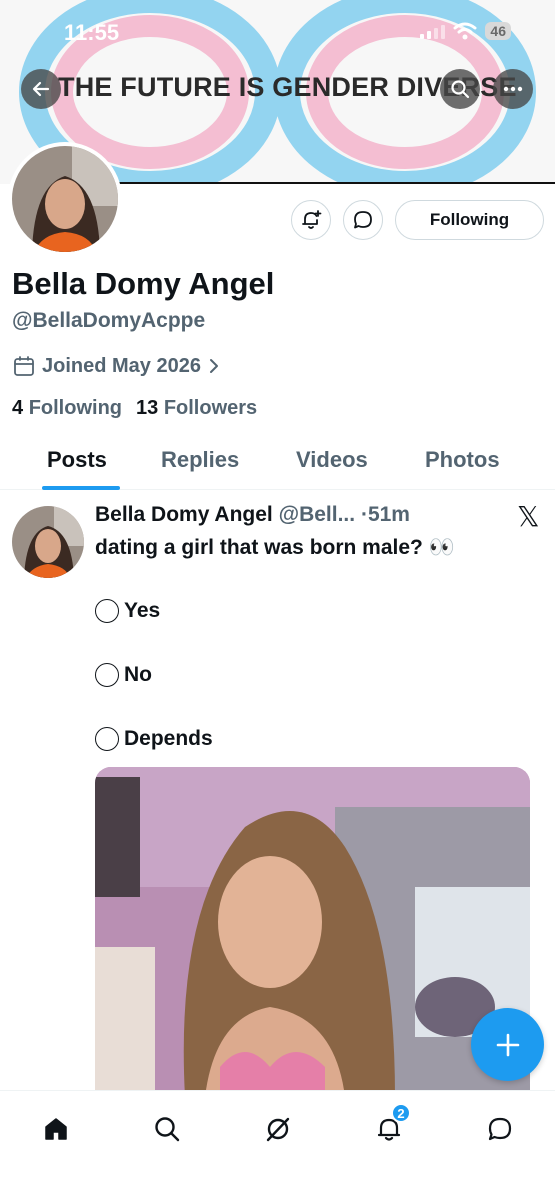 The image size is (555, 1200). What do you see at coordinates (24, 366) in the screenshot?
I see `calendar-icon` at bounding box center [24, 366].